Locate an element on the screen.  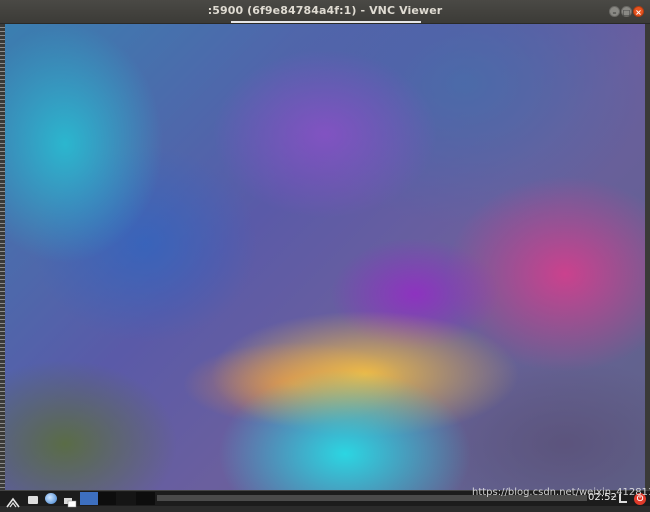
minimize-button: – is located at coordinates (614, 11).